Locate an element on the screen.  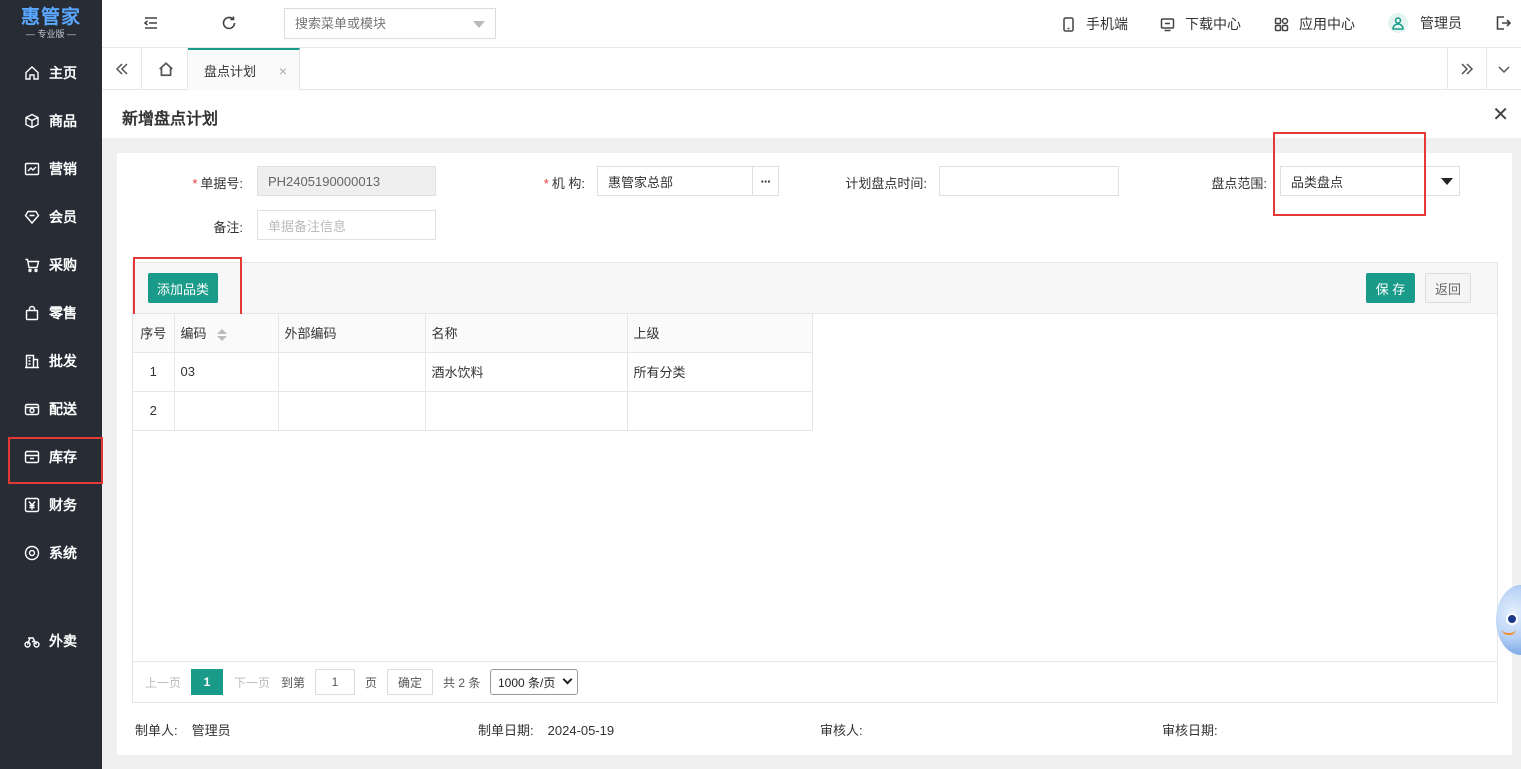
org-picker-button: ··· is located at coordinates (765, 181).